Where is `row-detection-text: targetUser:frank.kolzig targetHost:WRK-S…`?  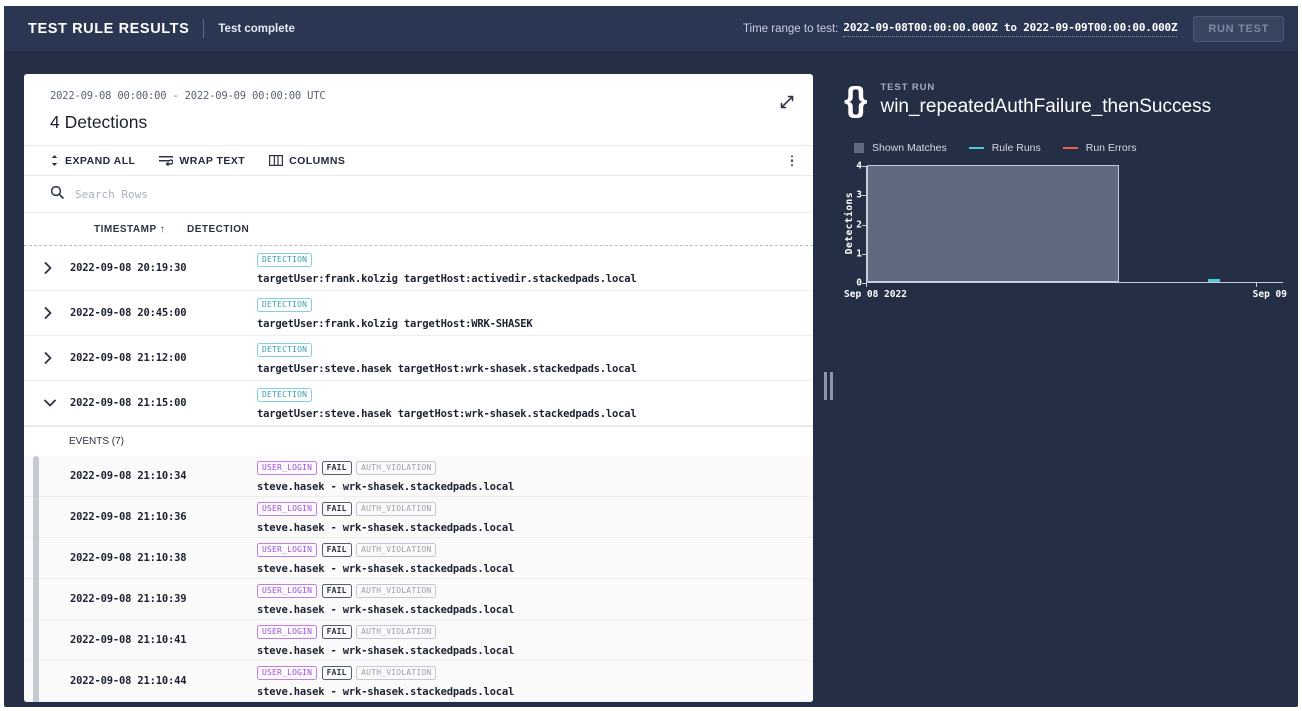 row-detection-text: targetUser:frank.kolzig targetHost:WRK-S… is located at coordinates (395, 324).